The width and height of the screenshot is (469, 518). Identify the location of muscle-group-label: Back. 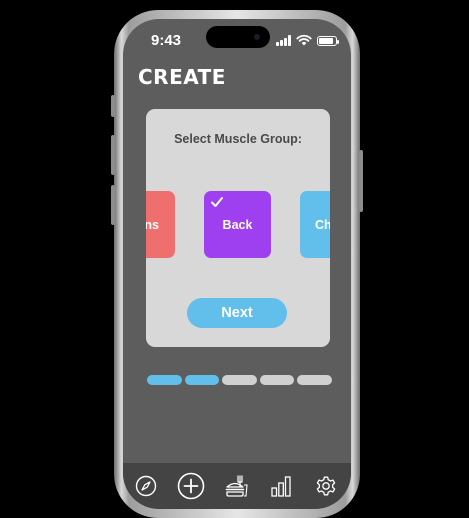
(237, 224).